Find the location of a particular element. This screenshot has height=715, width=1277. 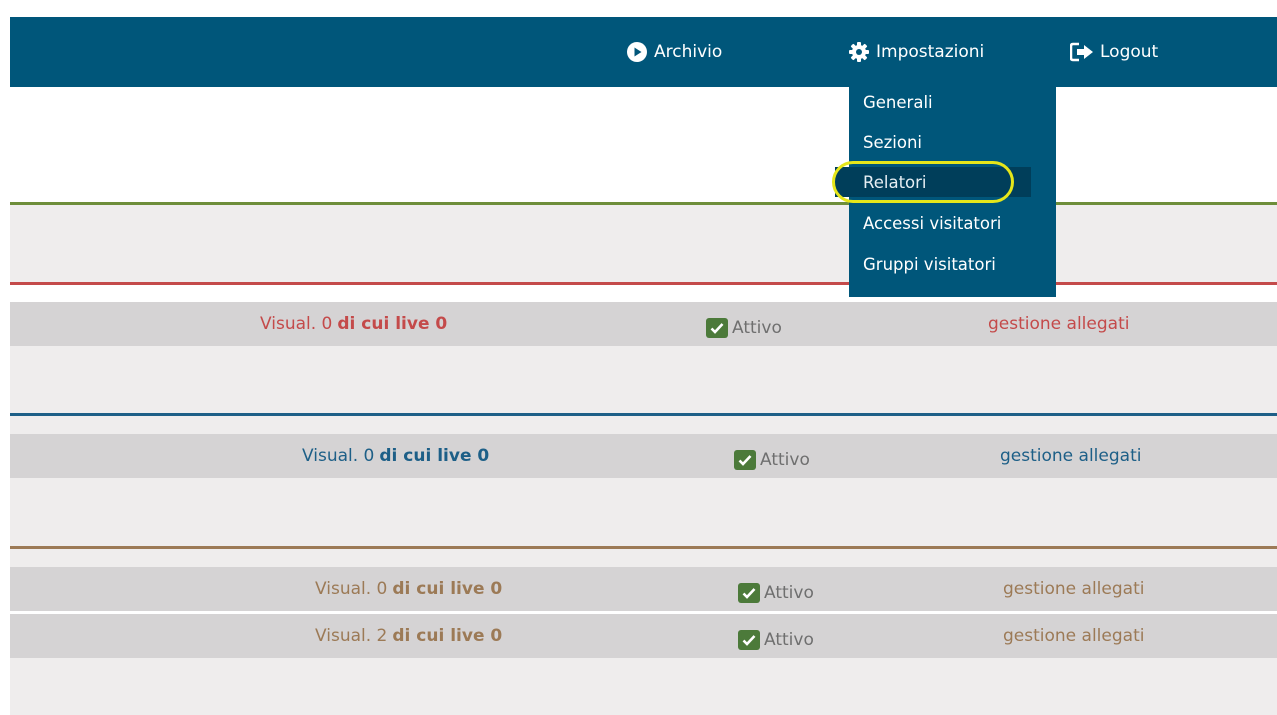

nav-archivio-label: Archivio is located at coordinates (688, 52).